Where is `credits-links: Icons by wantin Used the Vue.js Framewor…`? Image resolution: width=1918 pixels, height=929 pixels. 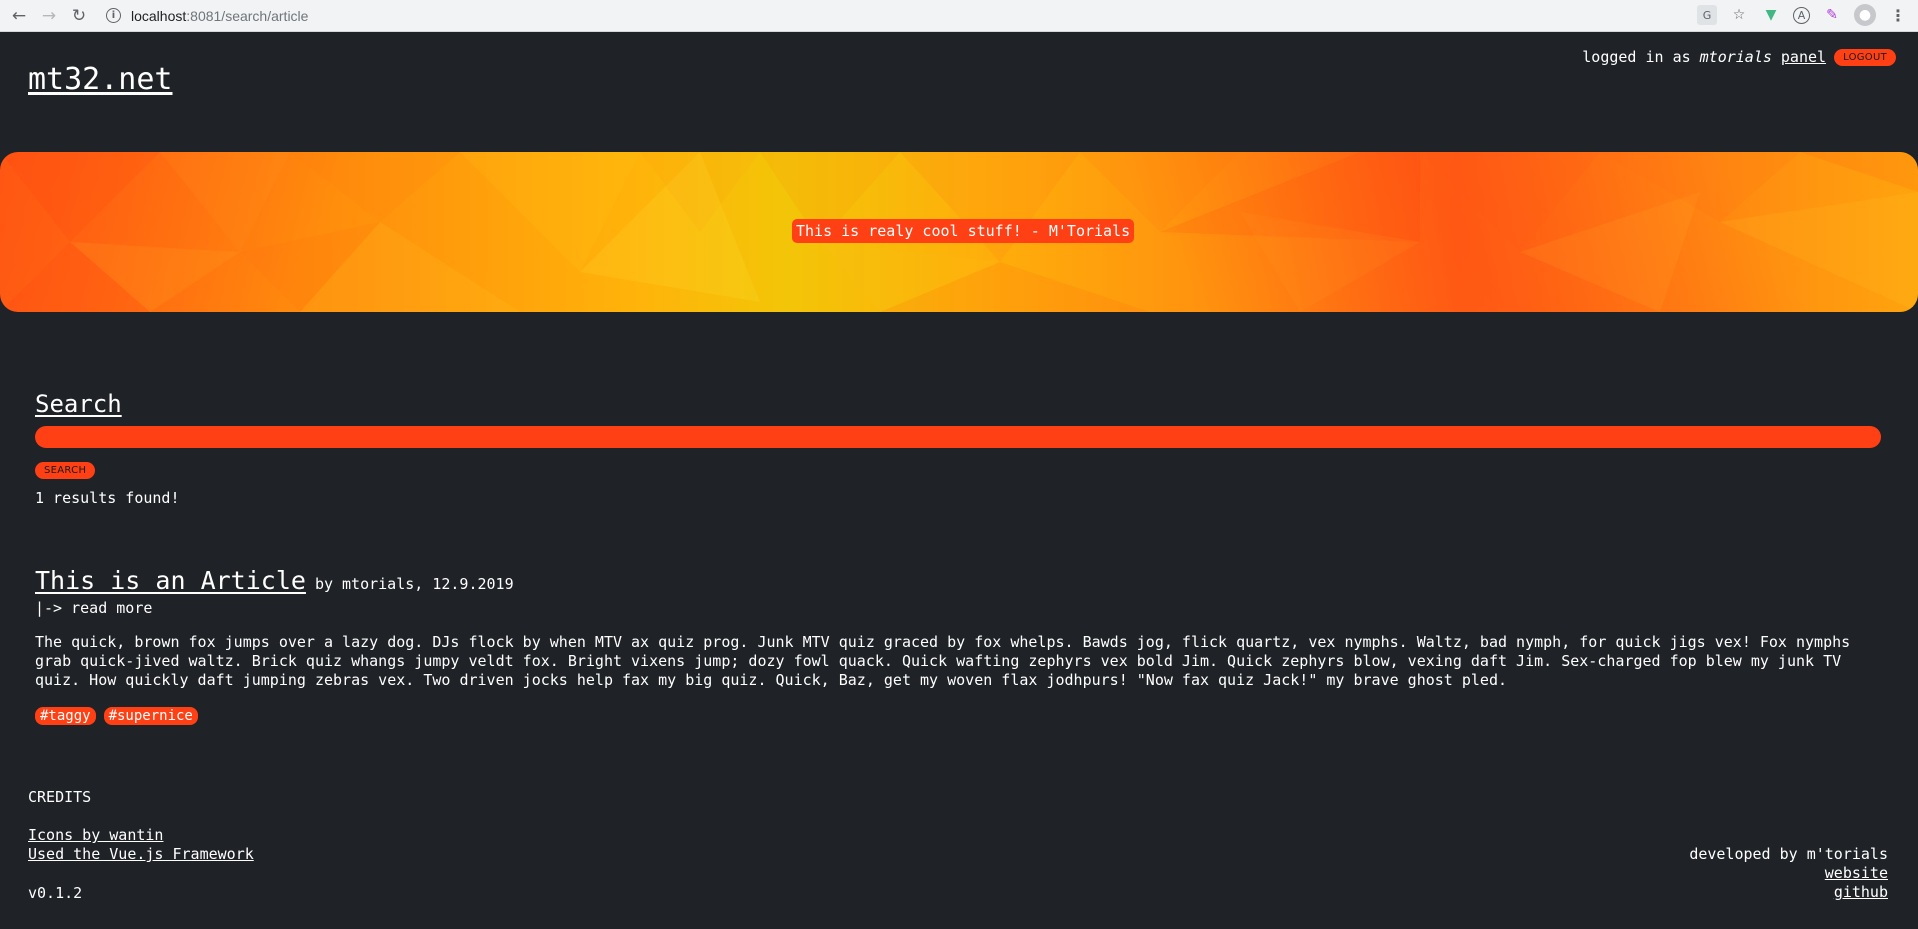
credits-links: Icons by wantin Used the Vue.js Framewor… is located at coordinates (141, 845).